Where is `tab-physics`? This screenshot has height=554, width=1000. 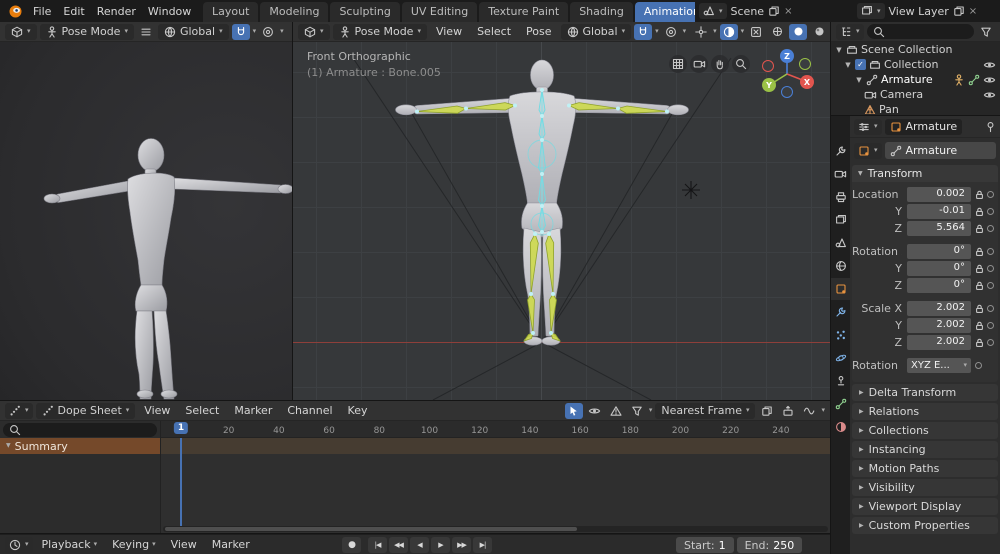
tab-physics is located at coordinates (840, 358).